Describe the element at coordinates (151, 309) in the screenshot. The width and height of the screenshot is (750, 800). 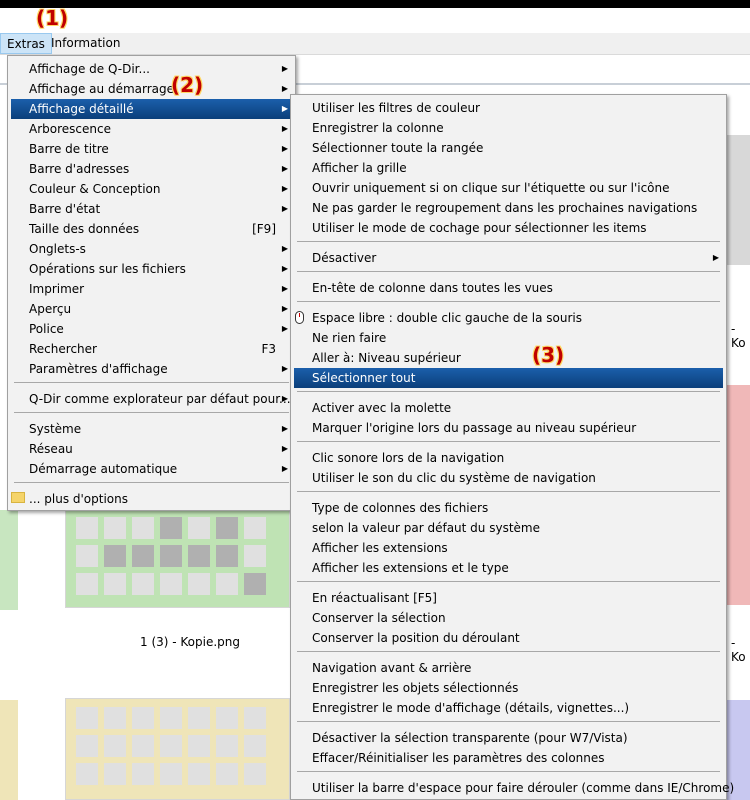
I see `extras-item-apercu: Aperçu ▶` at that location.